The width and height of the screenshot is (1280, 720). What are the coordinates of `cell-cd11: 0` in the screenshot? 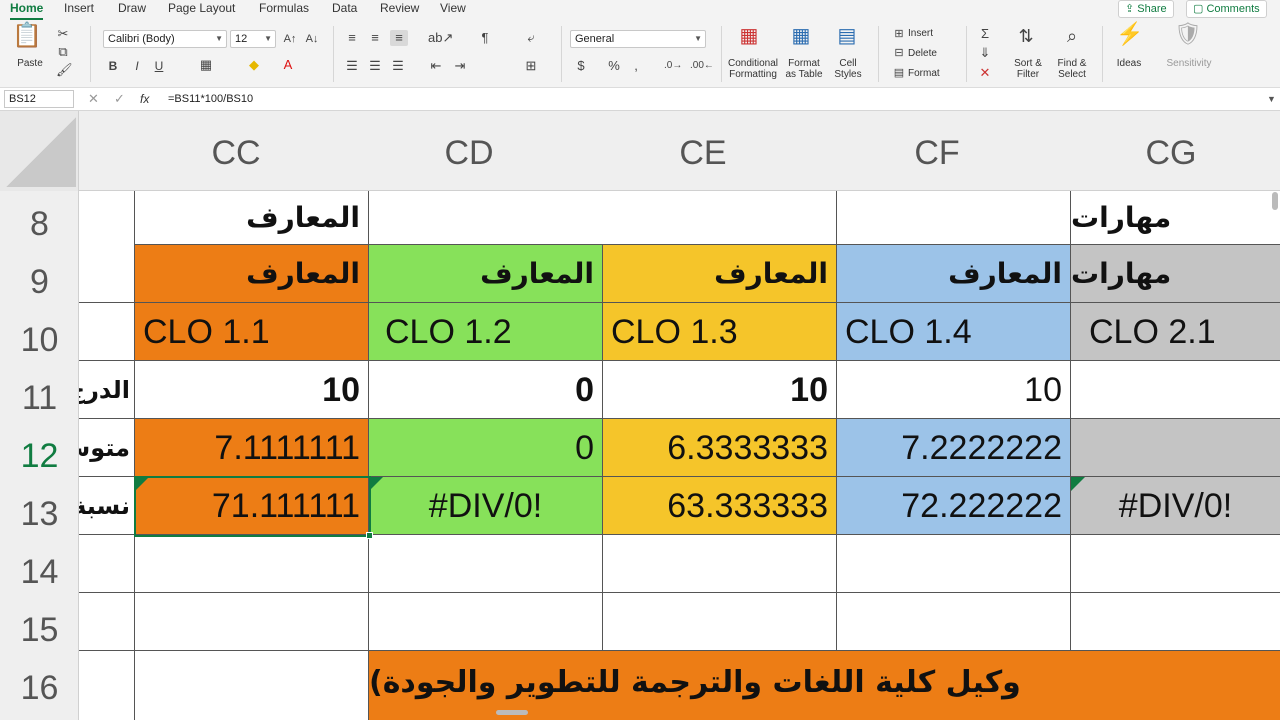 It's located at (486, 390).